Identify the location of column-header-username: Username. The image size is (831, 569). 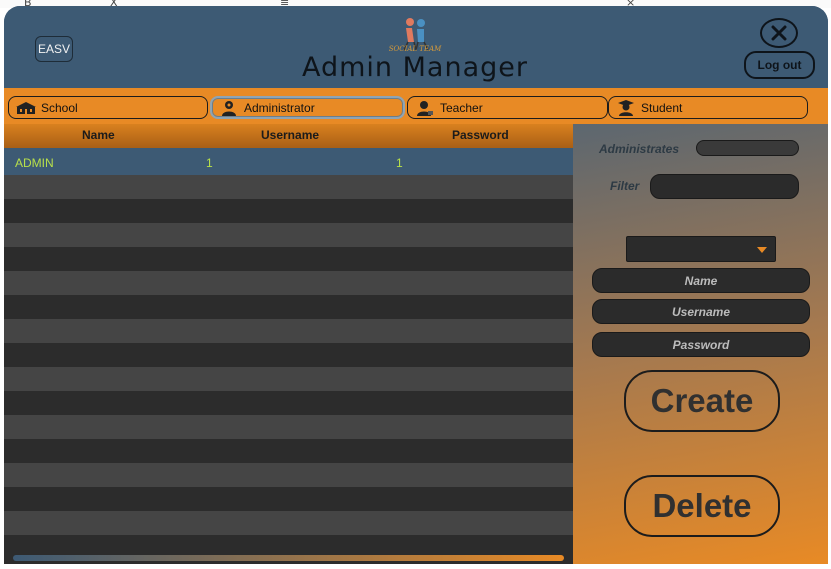
(290, 135).